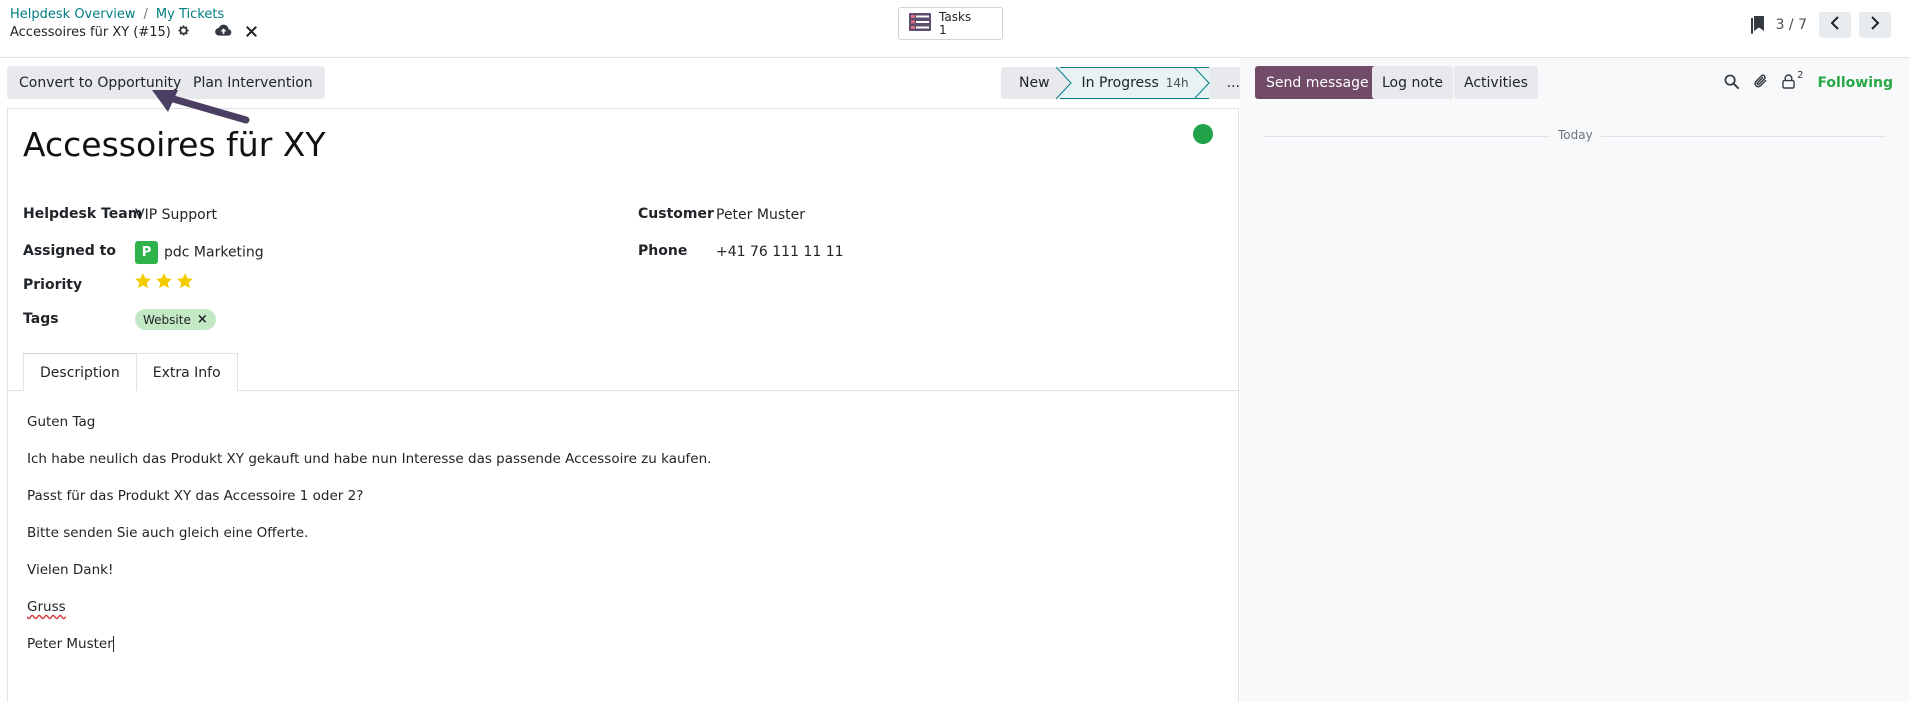  What do you see at coordinates (202, 319) in the screenshot?
I see `remove-tag-icon: ×` at bounding box center [202, 319].